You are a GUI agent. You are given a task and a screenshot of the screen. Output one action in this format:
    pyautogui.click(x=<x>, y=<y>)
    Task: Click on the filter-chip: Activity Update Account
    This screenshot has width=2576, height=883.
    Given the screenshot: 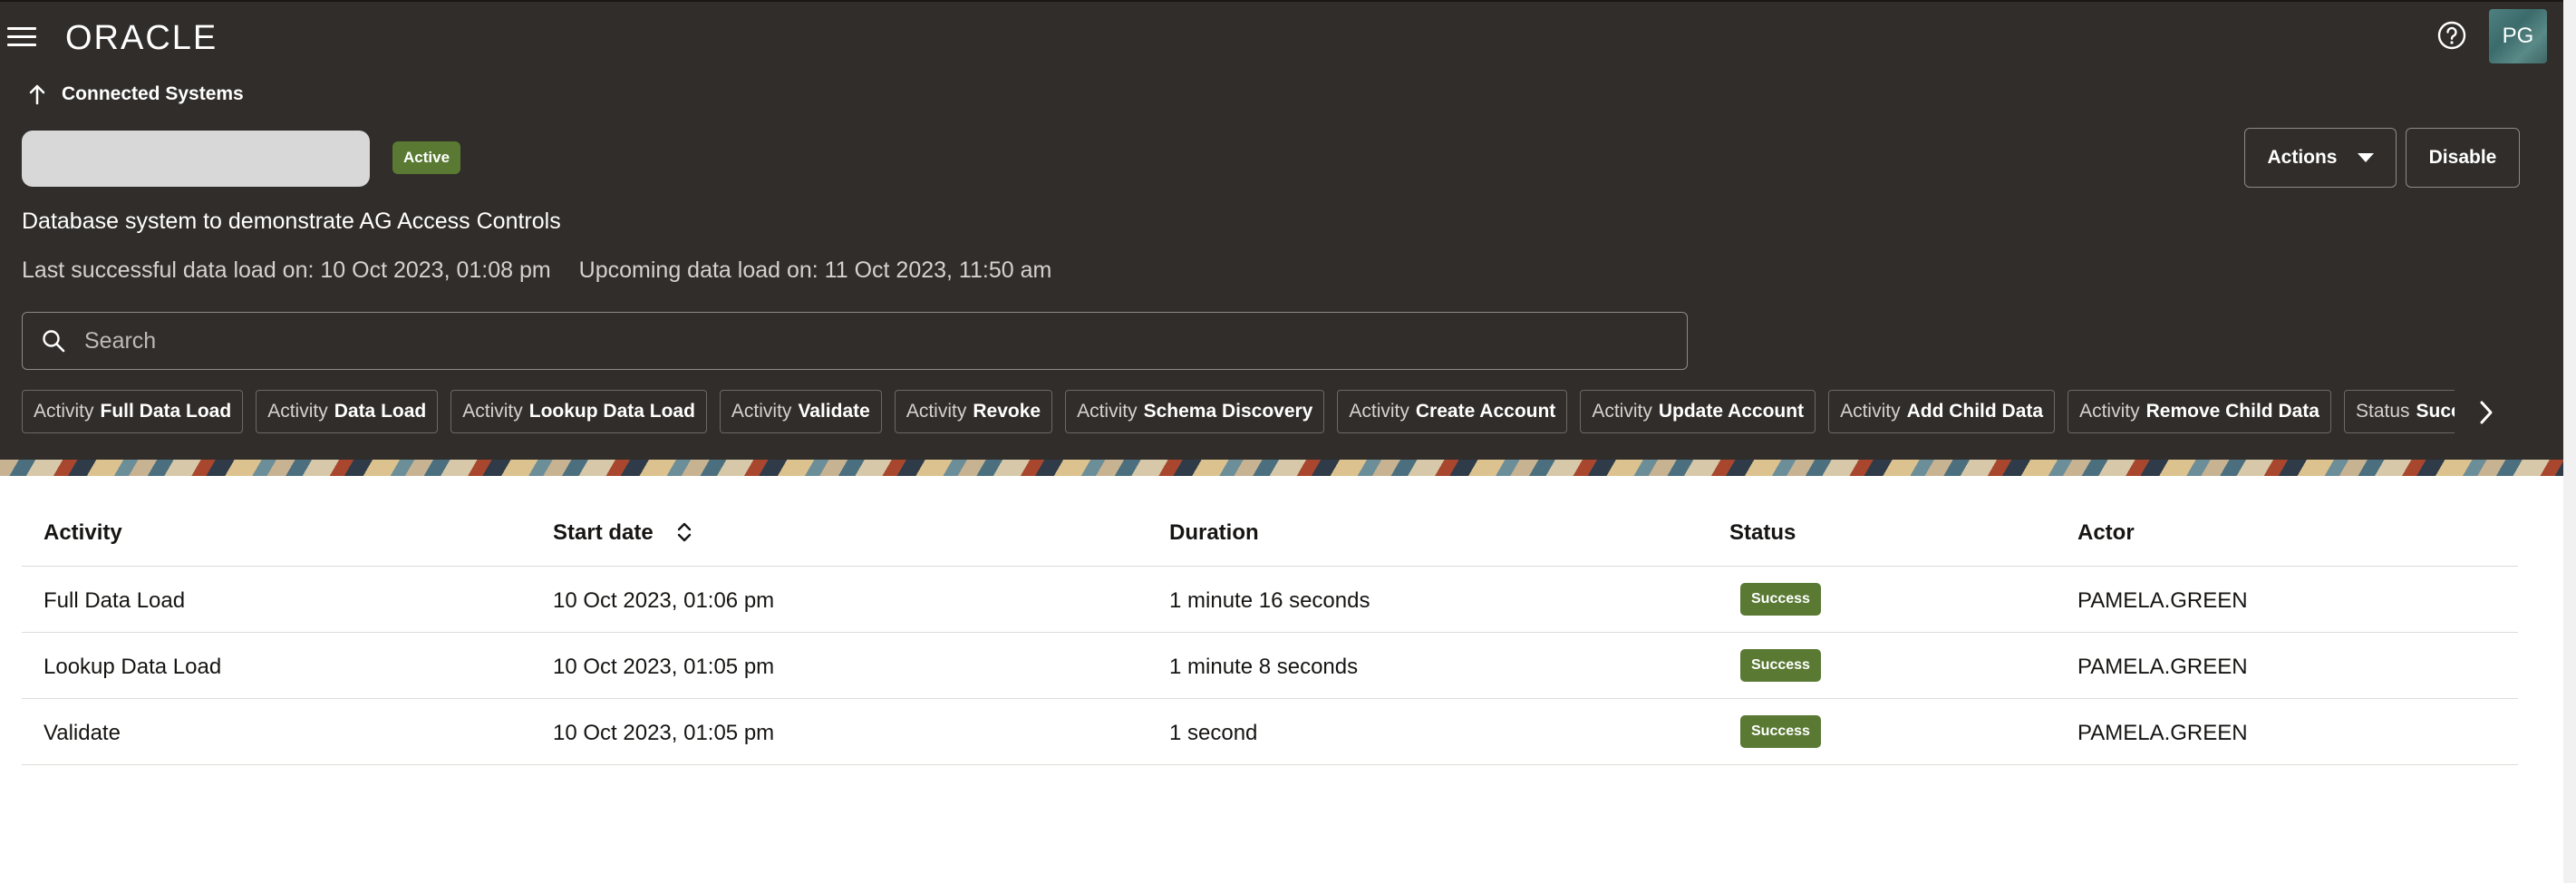 What is the action you would take?
    pyautogui.click(x=1698, y=411)
    